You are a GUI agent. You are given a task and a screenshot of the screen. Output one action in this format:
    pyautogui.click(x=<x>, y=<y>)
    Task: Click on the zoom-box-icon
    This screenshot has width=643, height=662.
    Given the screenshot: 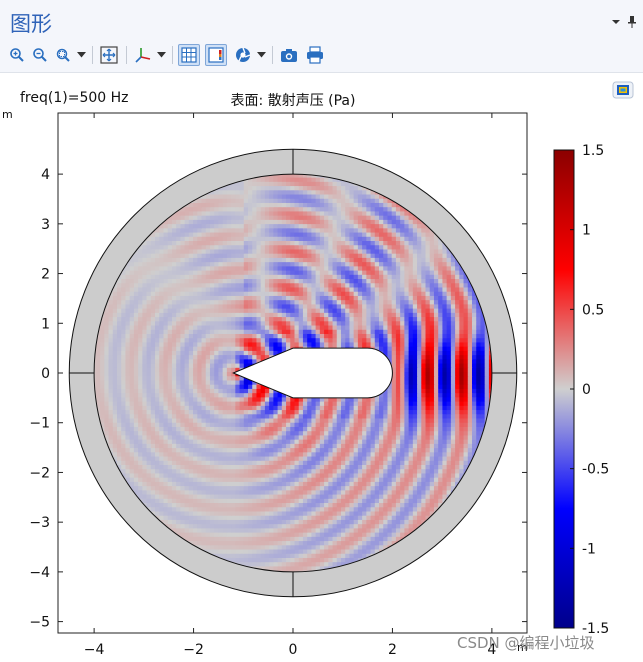 What is the action you would take?
    pyautogui.click(x=63, y=55)
    